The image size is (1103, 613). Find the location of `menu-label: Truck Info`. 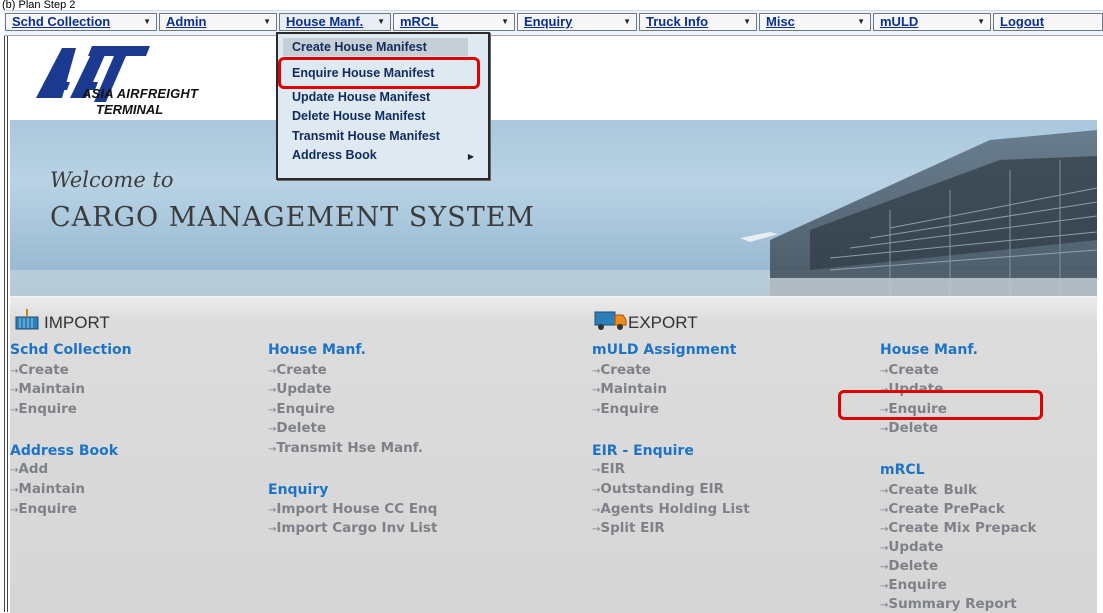

menu-label: Truck Info is located at coordinates (677, 21).